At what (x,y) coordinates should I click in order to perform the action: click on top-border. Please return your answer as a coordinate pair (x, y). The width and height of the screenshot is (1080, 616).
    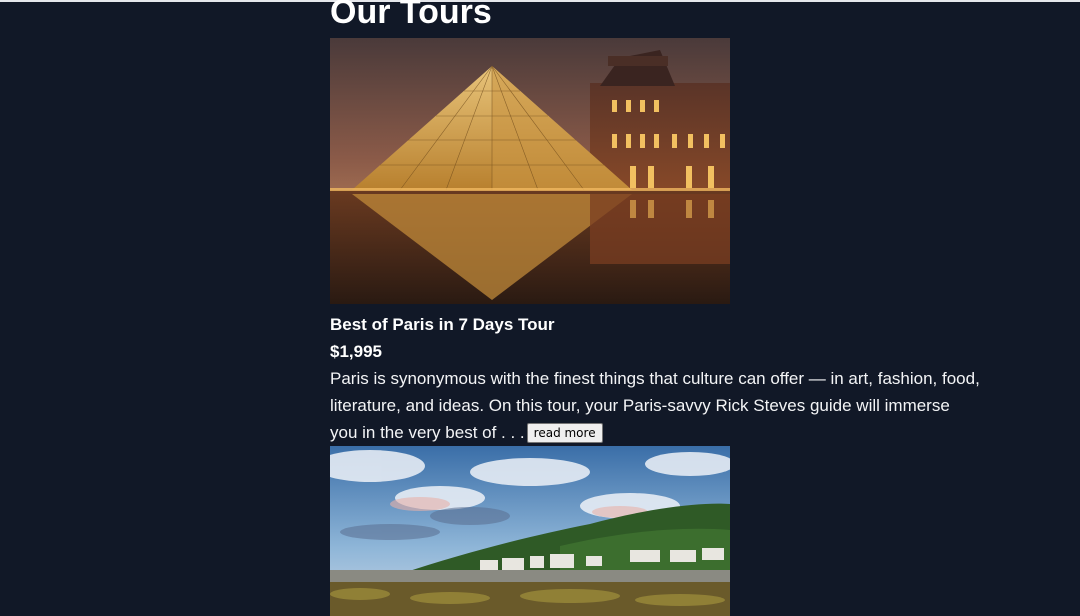
    Looking at the image, I should click on (540, 1).